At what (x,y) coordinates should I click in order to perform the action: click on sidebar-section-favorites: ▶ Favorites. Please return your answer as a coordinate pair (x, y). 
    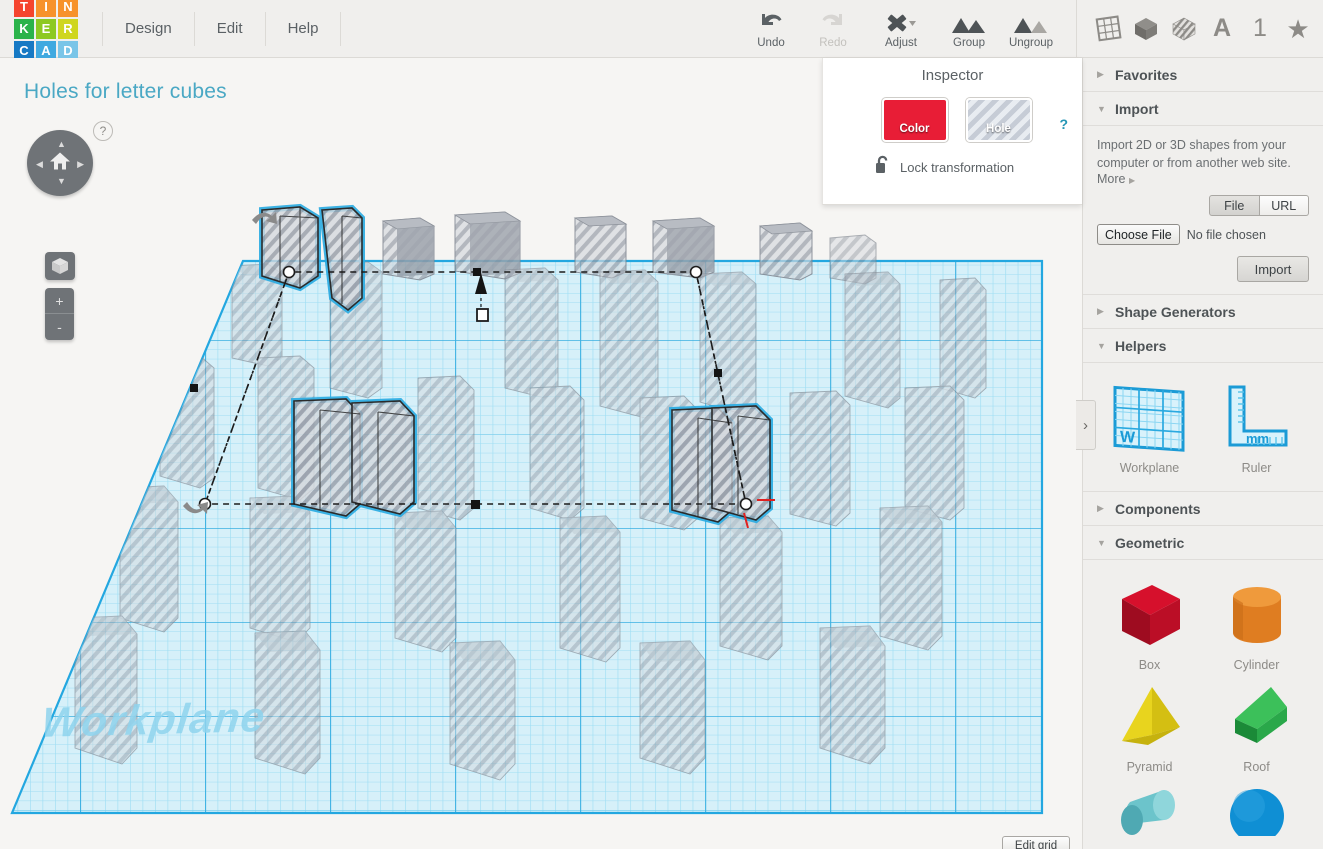
    Looking at the image, I should click on (1203, 75).